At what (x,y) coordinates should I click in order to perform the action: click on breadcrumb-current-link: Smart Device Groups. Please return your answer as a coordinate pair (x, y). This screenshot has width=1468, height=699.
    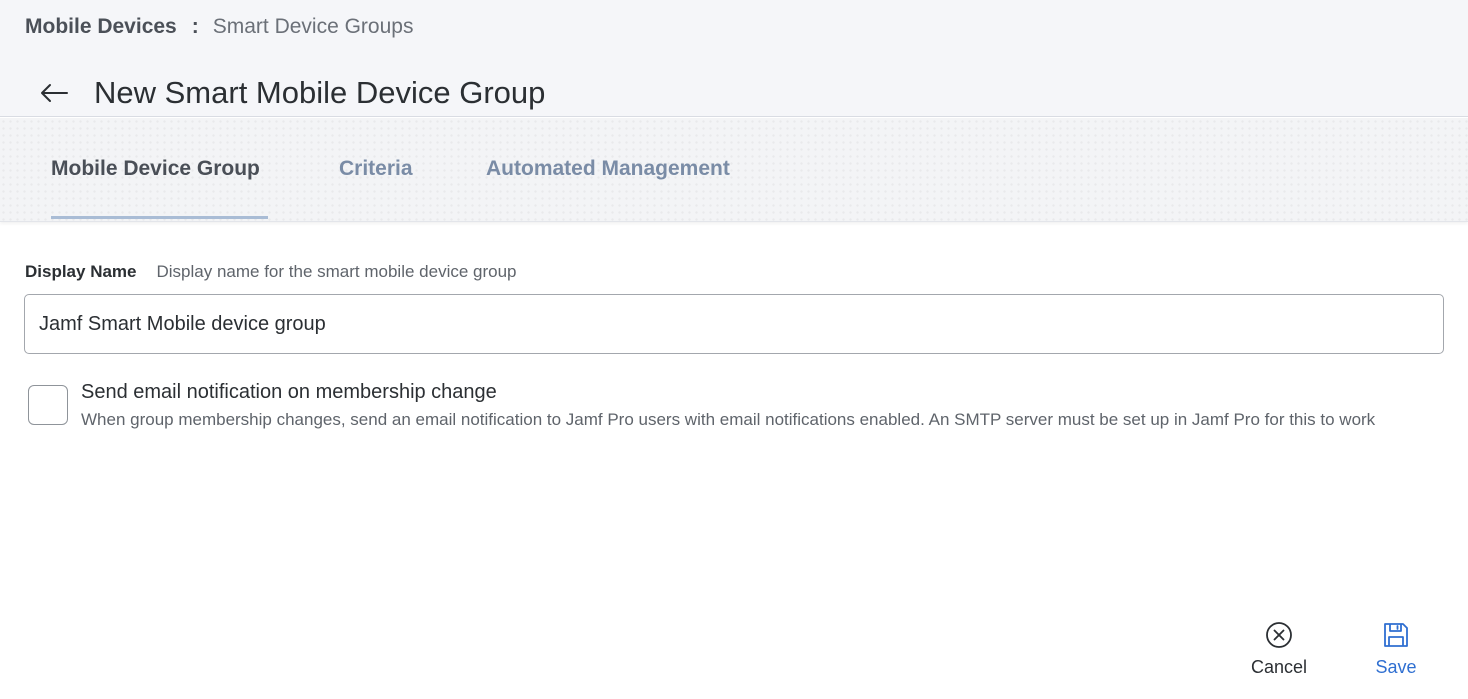
    Looking at the image, I should click on (313, 27).